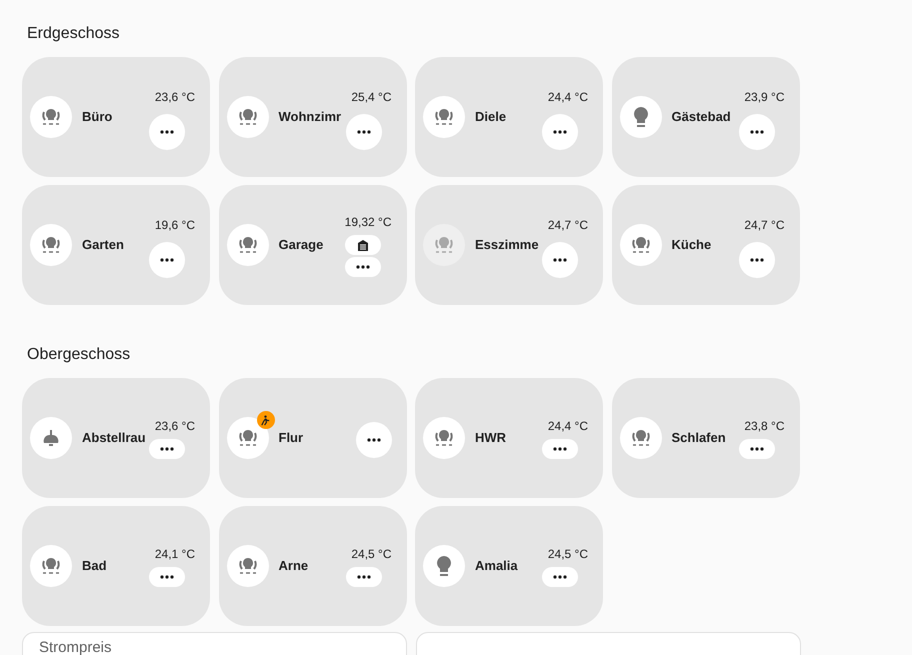  I want to click on room-card: Gästebad 23,9 °C, so click(706, 117).